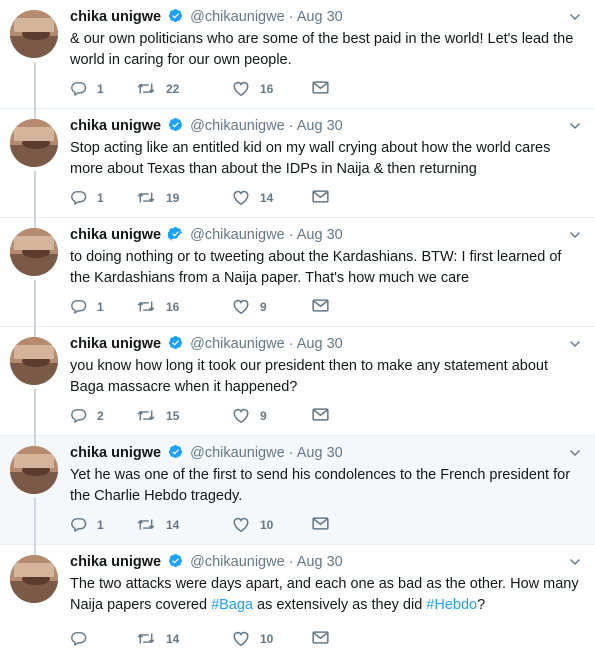 This screenshot has width=595, height=654. Describe the element at coordinates (263, 415) in the screenshot. I see `like-count: 9` at that location.